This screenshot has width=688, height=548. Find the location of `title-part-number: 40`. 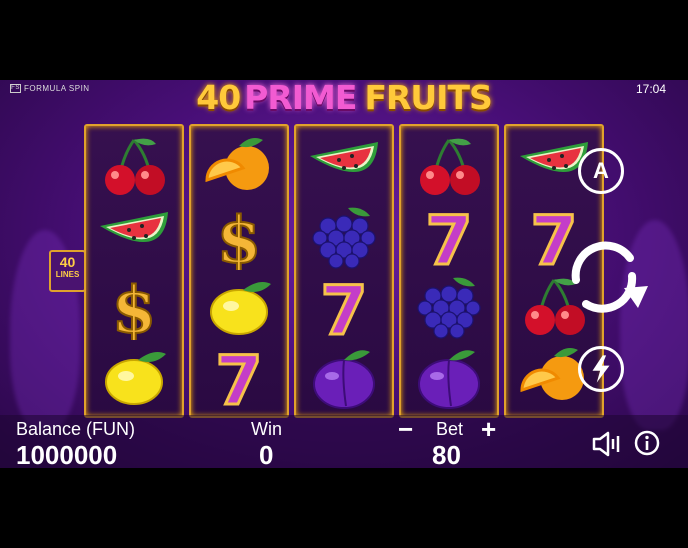

title-part-number: 40 is located at coordinates (218, 98).